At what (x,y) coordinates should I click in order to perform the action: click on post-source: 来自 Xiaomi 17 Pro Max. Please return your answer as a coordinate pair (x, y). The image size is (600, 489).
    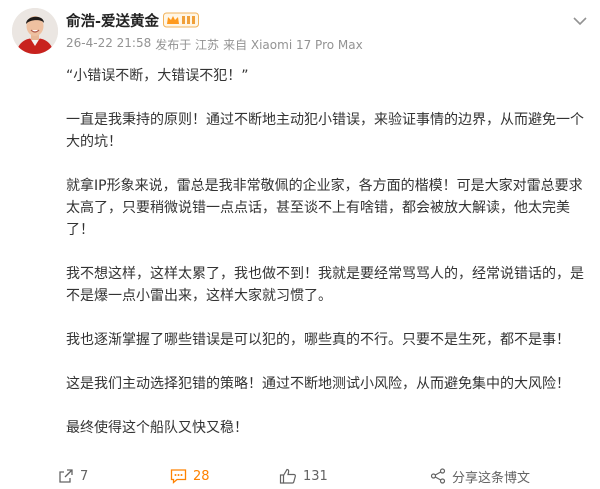
    Looking at the image, I should click on (293, 45).